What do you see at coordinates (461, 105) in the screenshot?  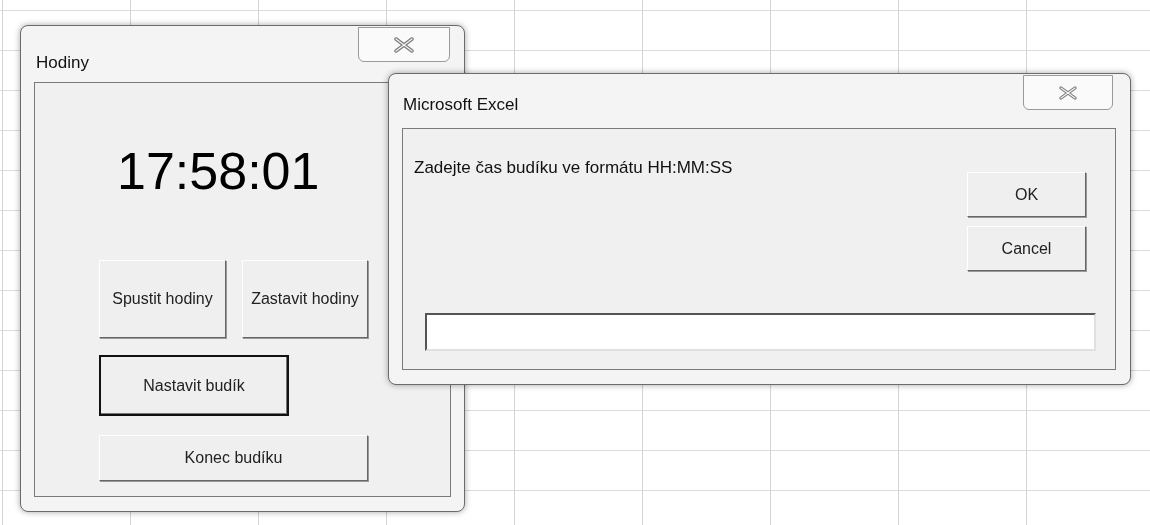 I see `window-title: Microsoft Excel` at bounding box center [461, 105].